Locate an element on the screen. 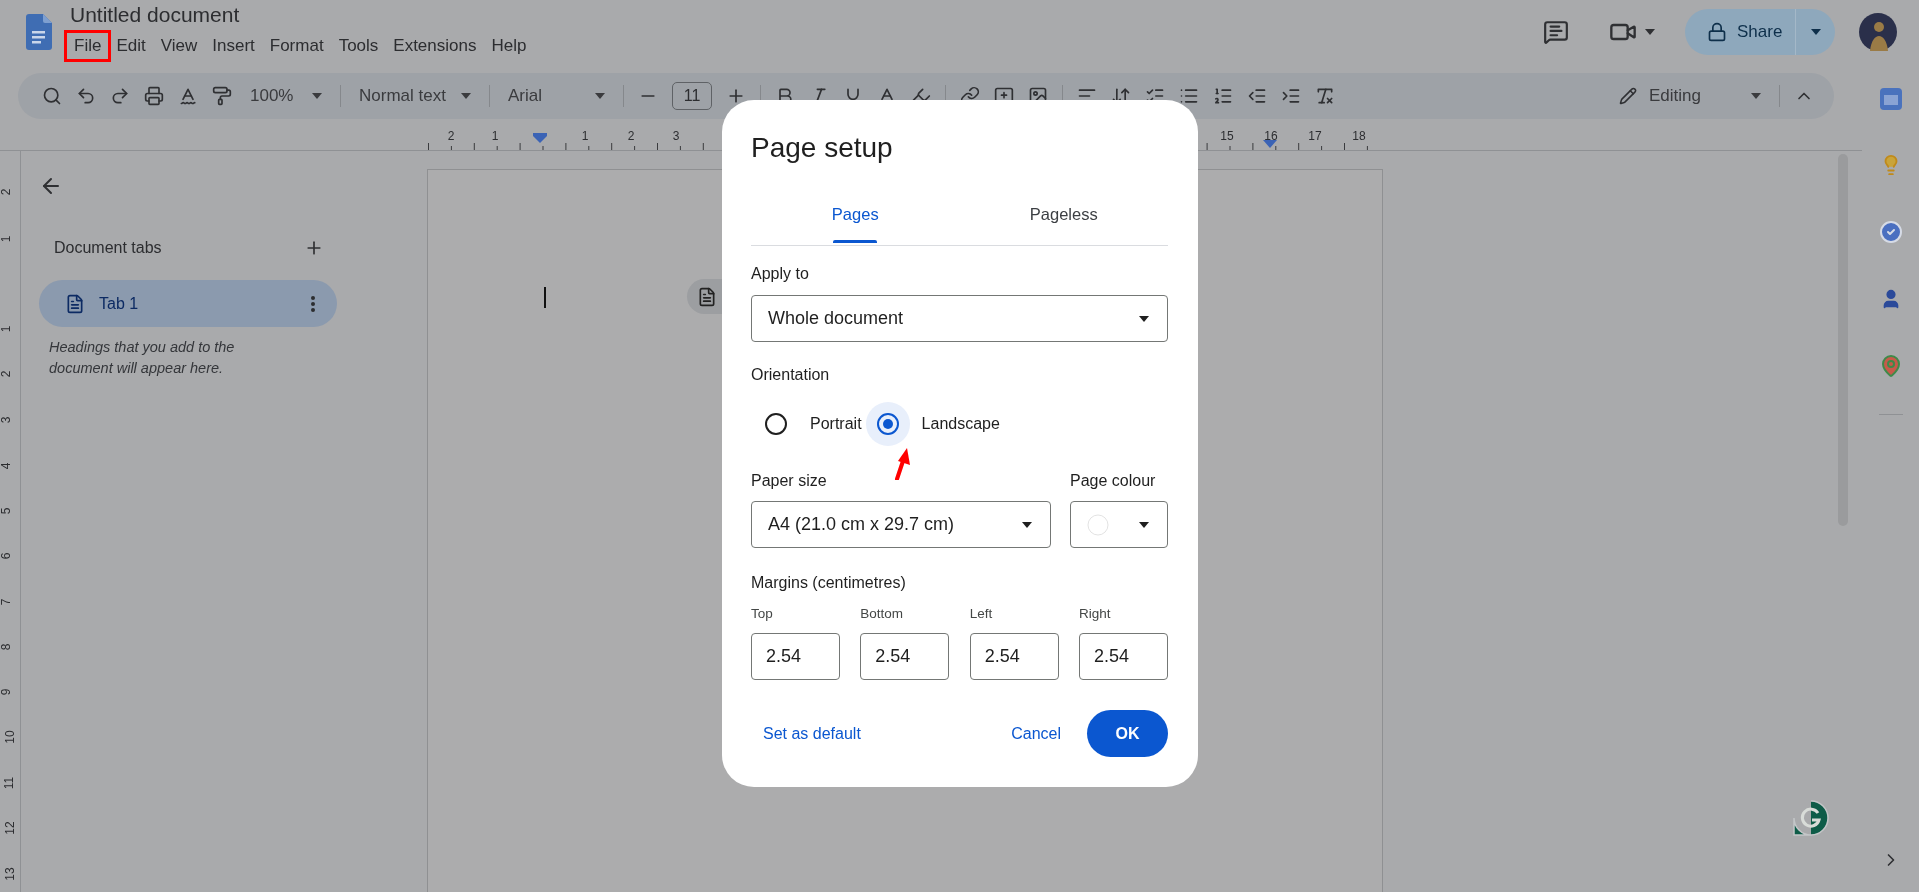  editing-mode-dropdown: Editing is located at coordinates (1690, 96).